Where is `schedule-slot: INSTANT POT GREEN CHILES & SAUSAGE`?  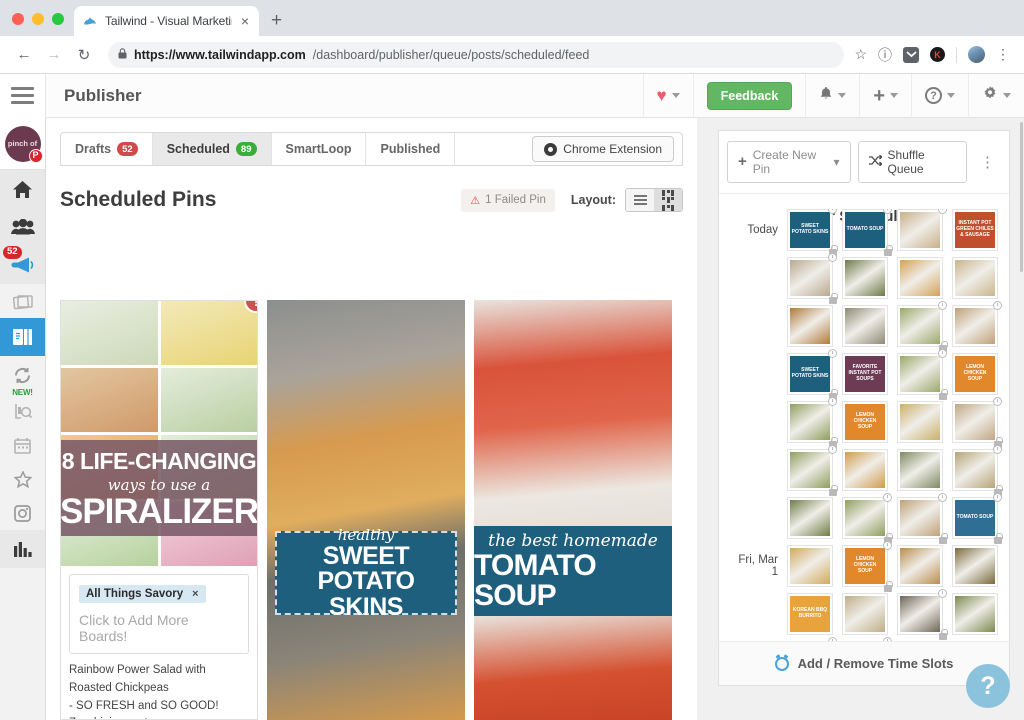 schedule-slot: INSTANT POT GREEN CHILES & SAUSAGE is located at coordinates (975, 230).